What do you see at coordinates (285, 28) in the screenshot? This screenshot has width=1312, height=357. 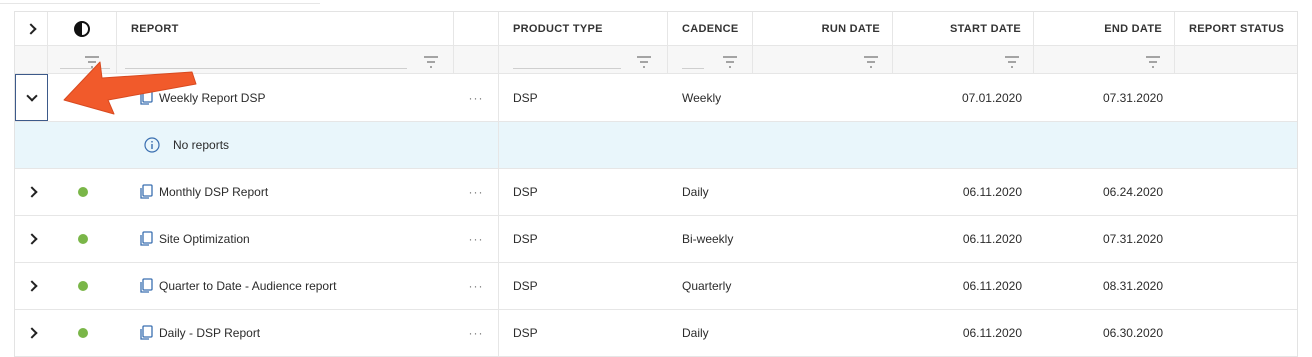 I see `report-header: REPORT` at bounding box center [285, 28].